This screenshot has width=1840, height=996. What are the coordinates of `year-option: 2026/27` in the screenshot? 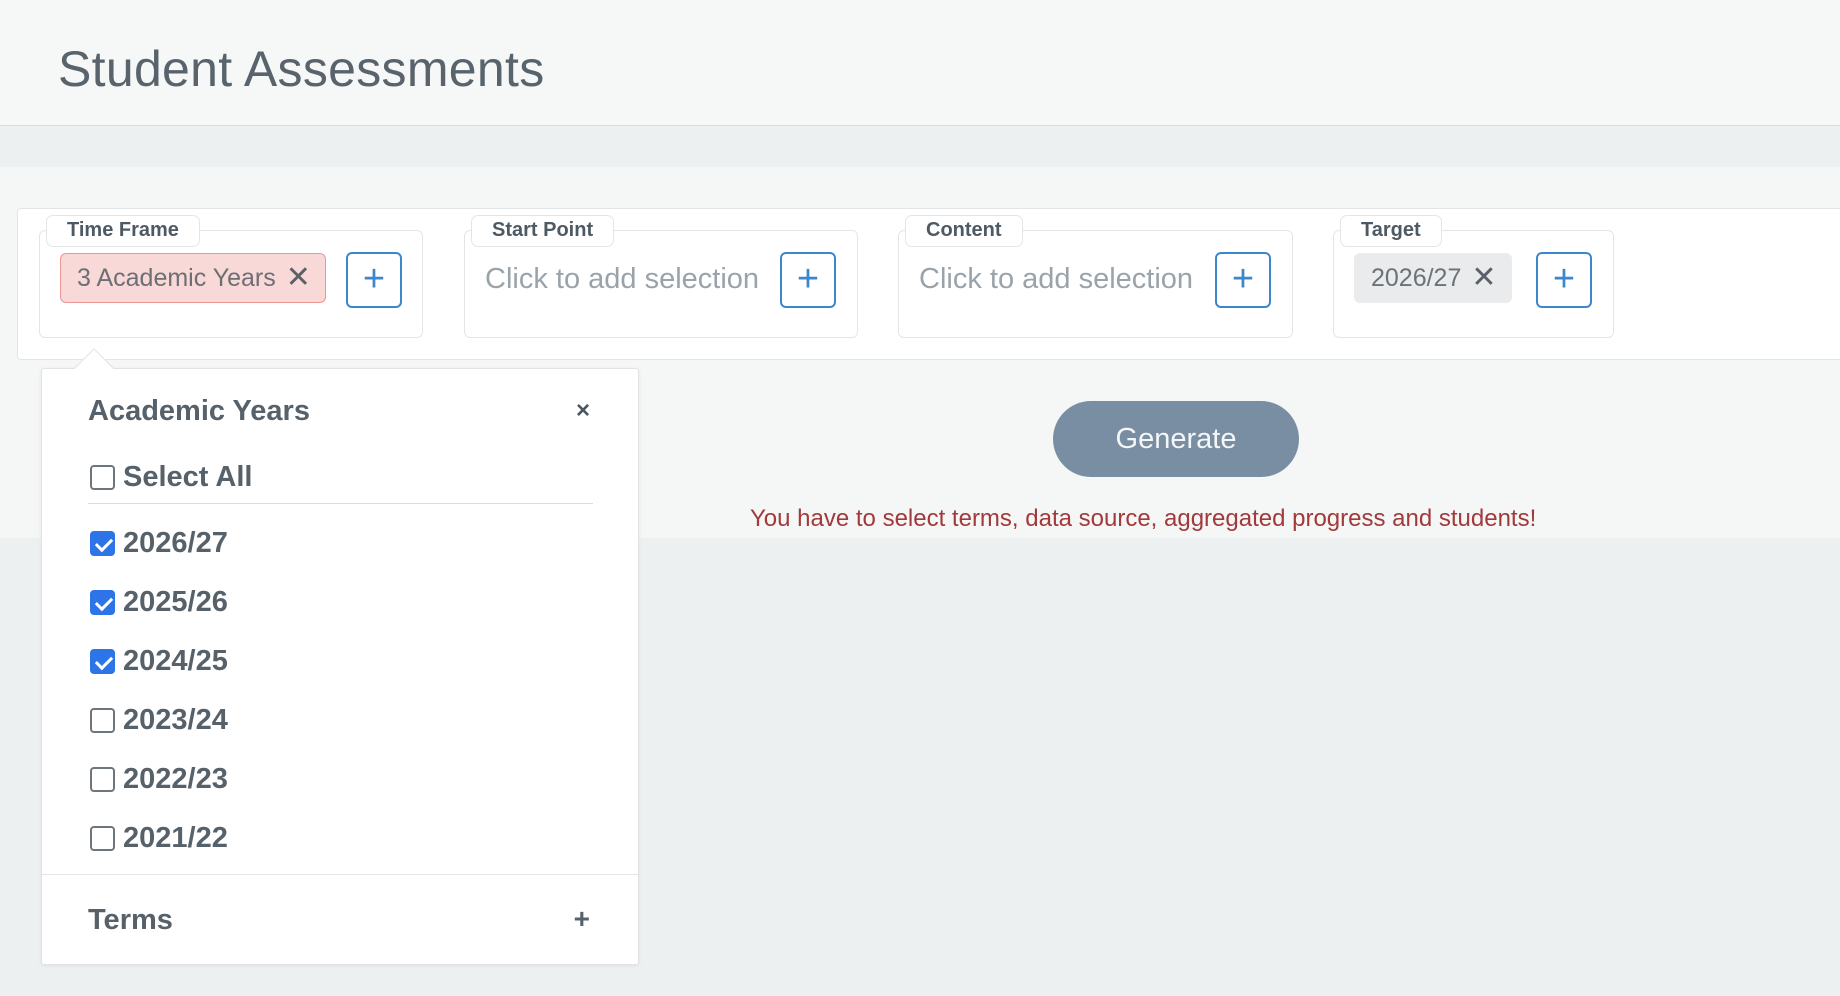 It's located at (159, 543).